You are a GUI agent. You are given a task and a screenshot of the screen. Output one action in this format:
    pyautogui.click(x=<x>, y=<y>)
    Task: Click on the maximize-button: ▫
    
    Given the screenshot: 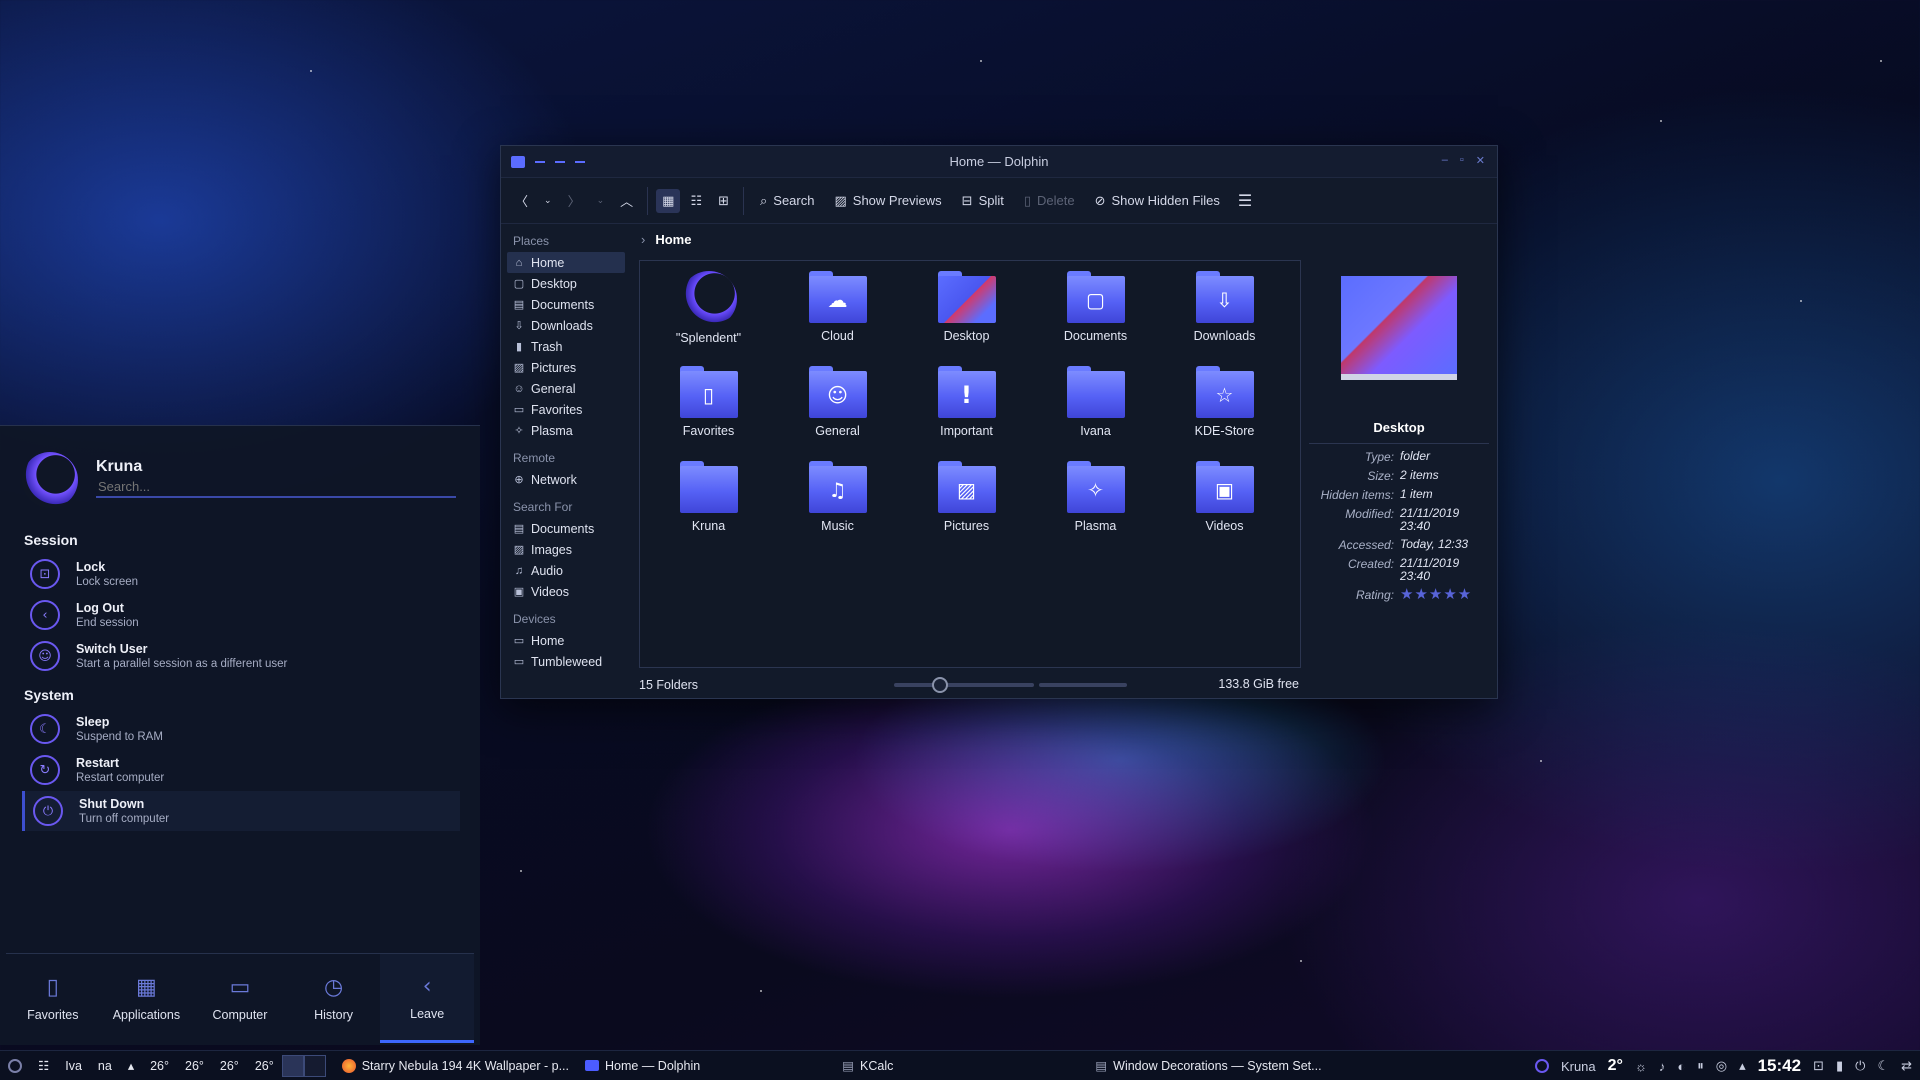 What is the action you would take?
    pyautogui.click(x=1462, y=160)
    